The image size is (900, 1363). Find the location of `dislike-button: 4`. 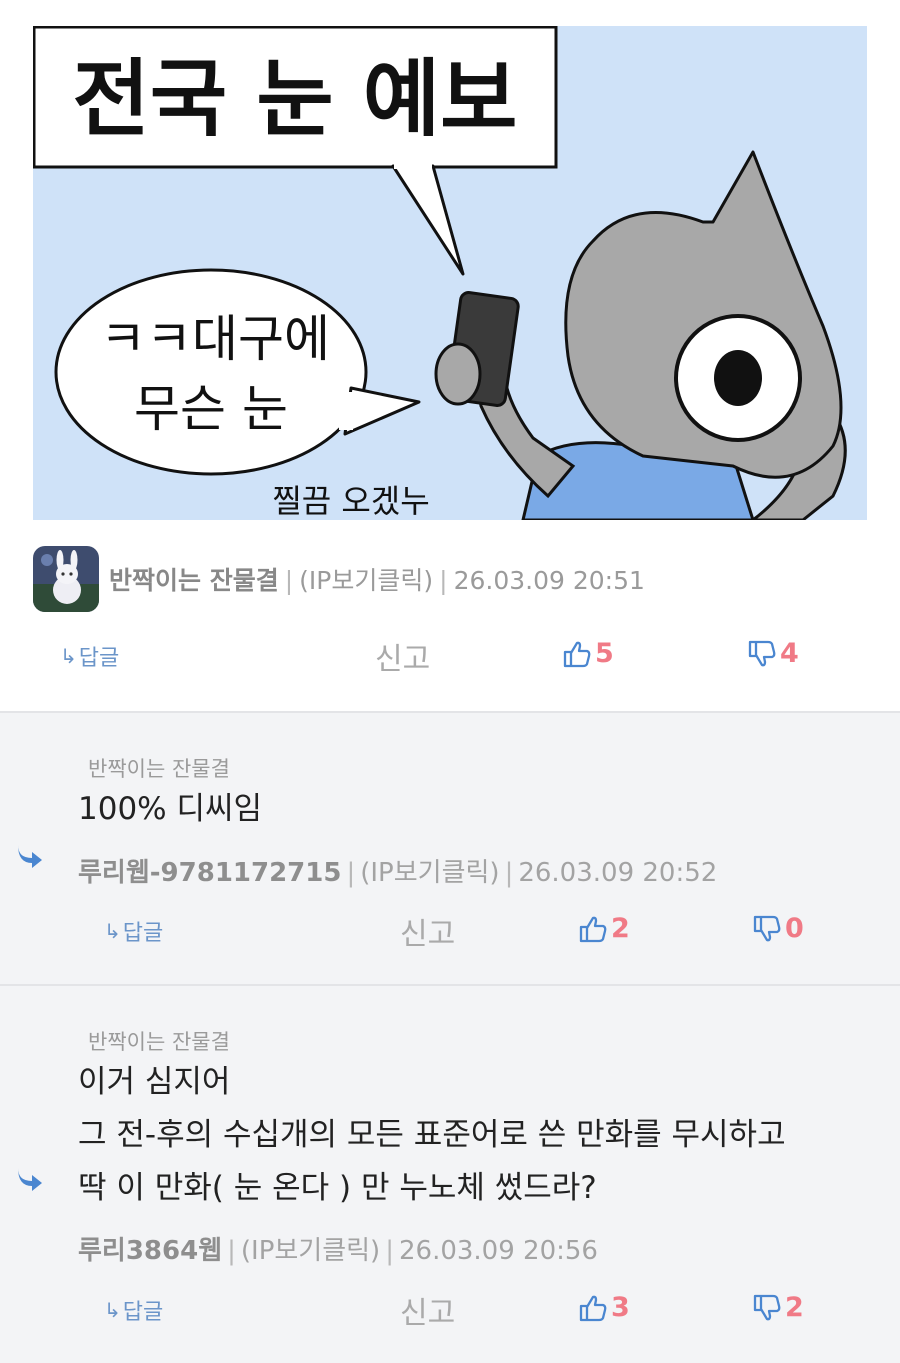

dislike-button: 4 is located at coordinates (773, 653).